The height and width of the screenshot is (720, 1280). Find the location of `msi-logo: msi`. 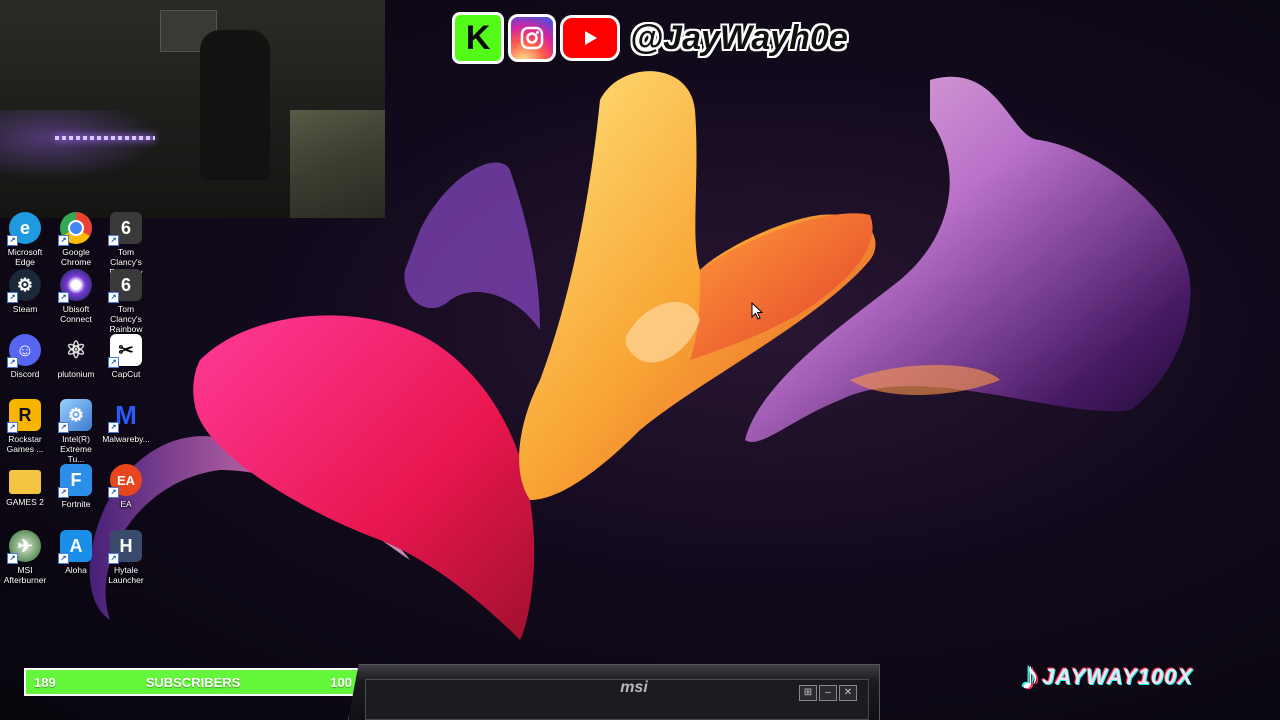

msi-logo: msi is located at coordinates (634, 687).